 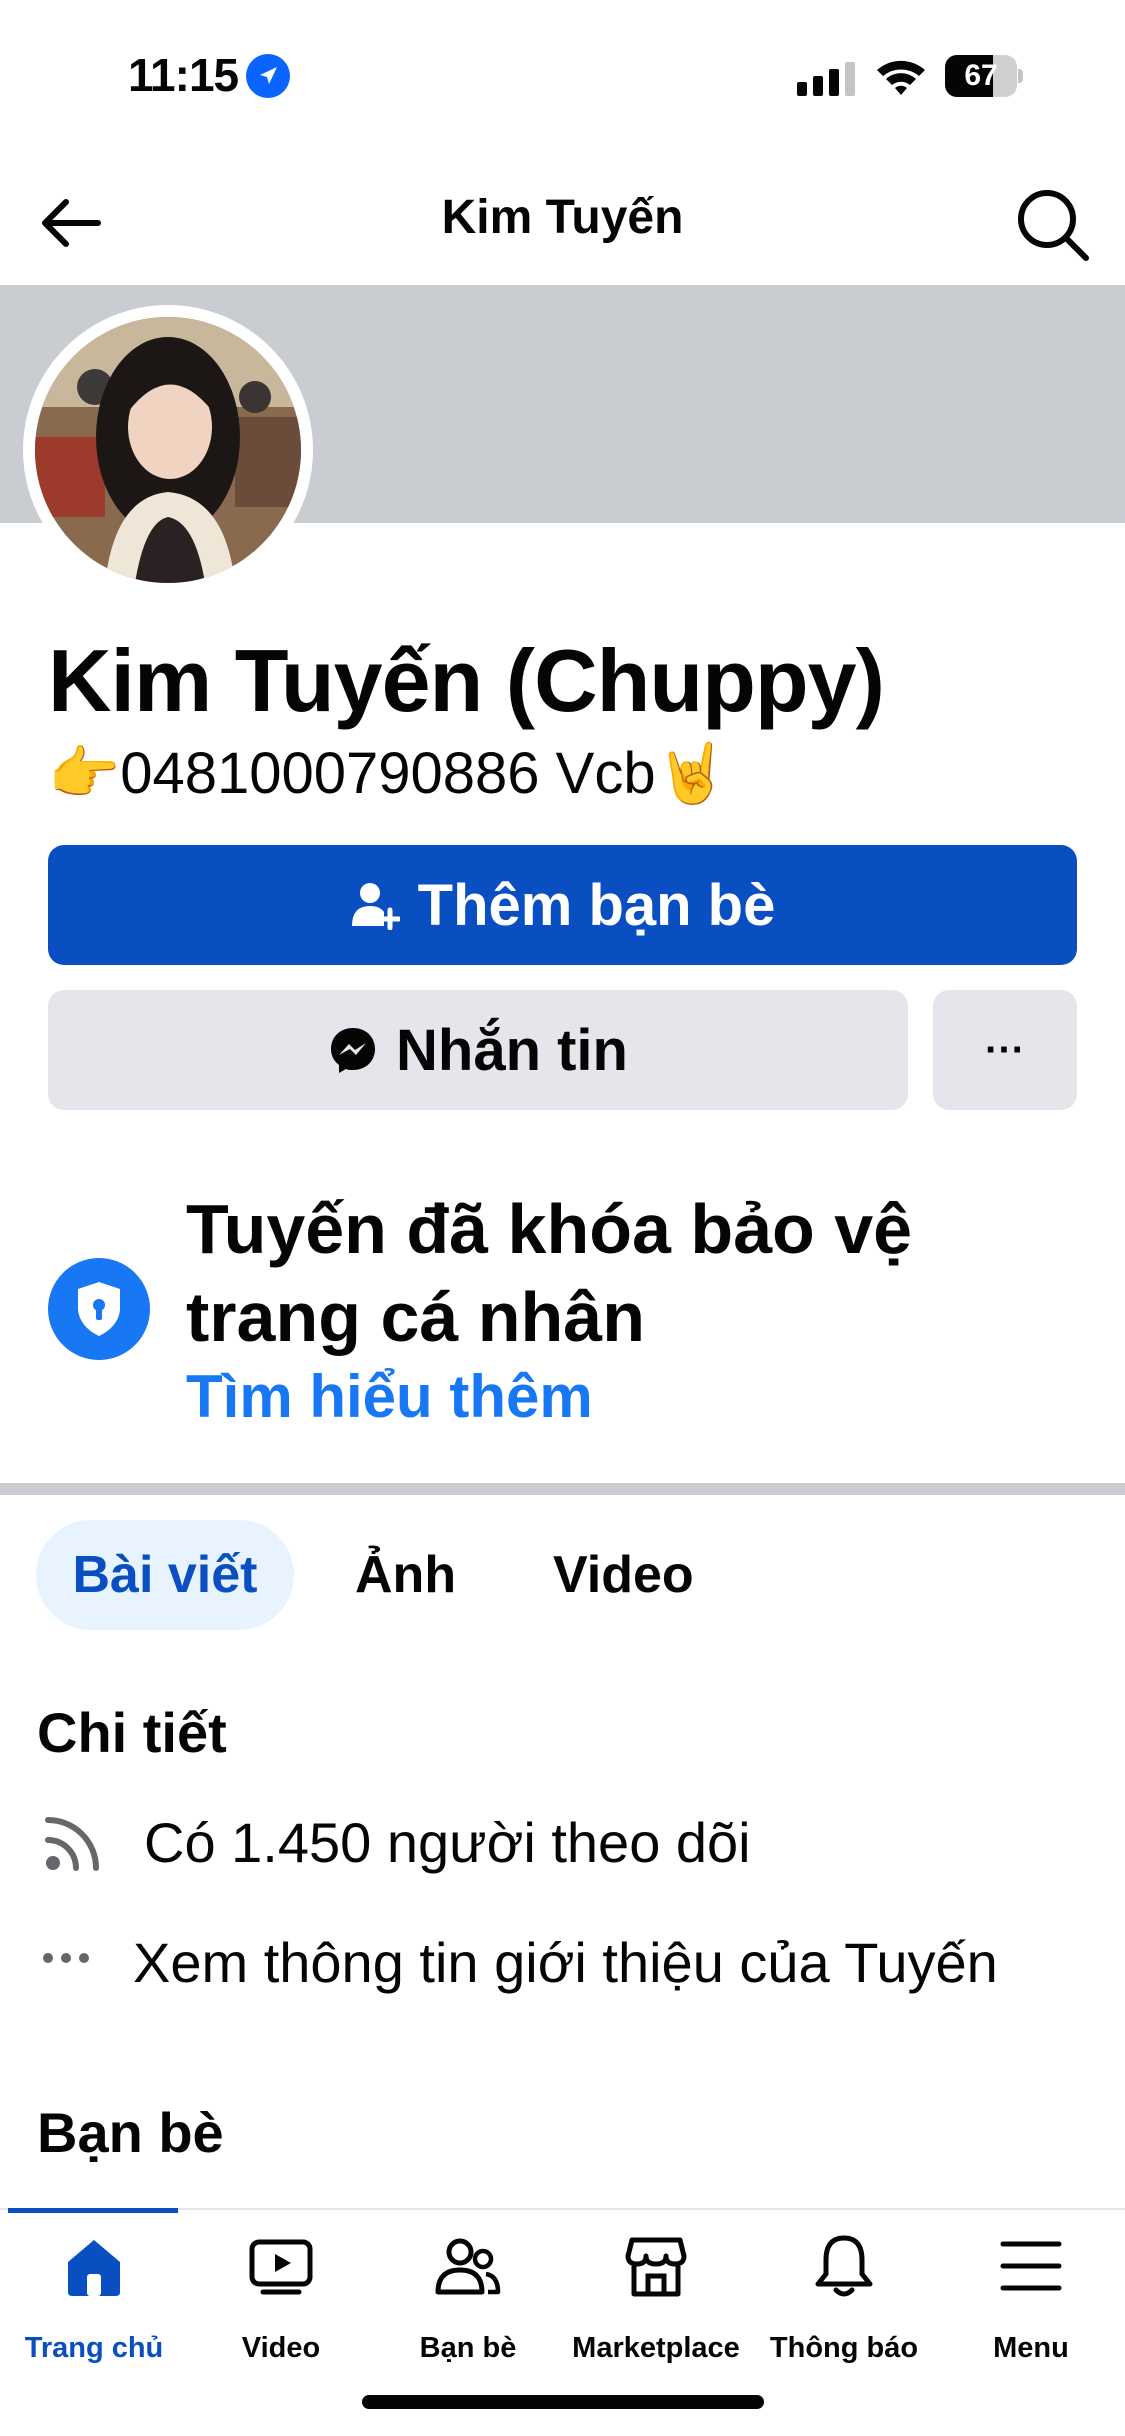 I want to click on profile-lock-title: Tuyến đã khóa bảo vệ trang cá nhân, so click(x=549, y=1273).